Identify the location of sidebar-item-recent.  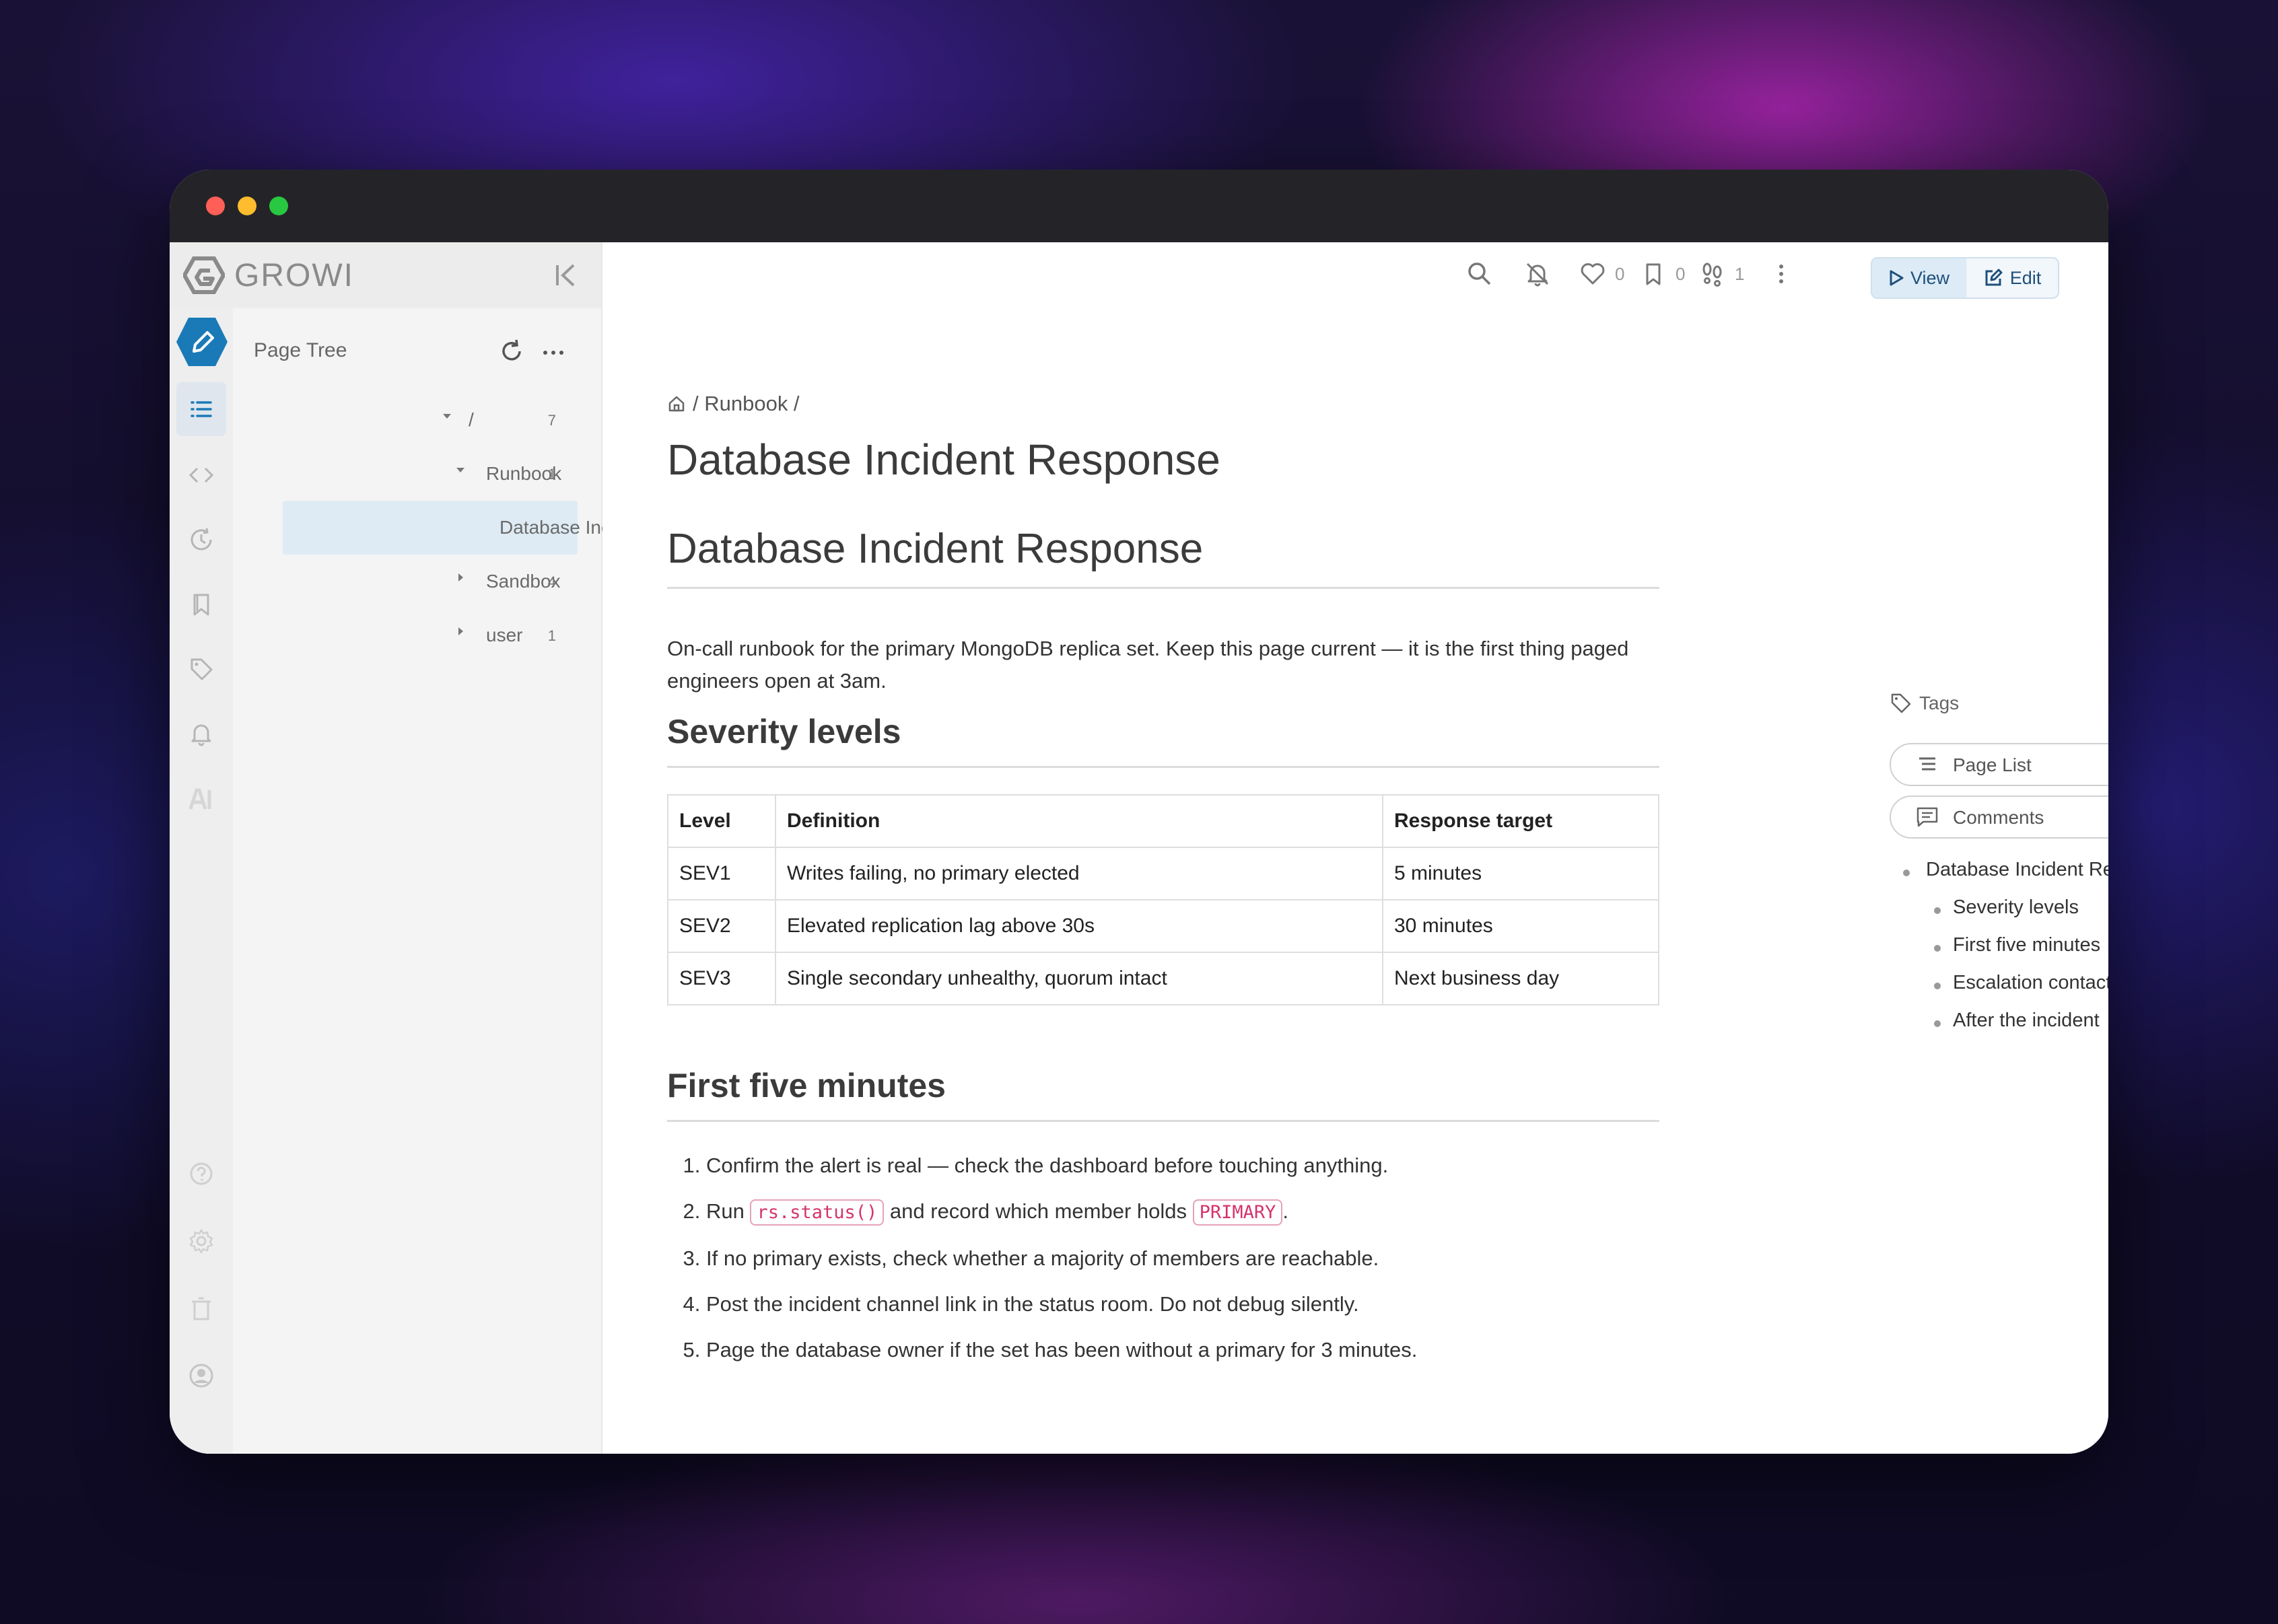
(201, 540).